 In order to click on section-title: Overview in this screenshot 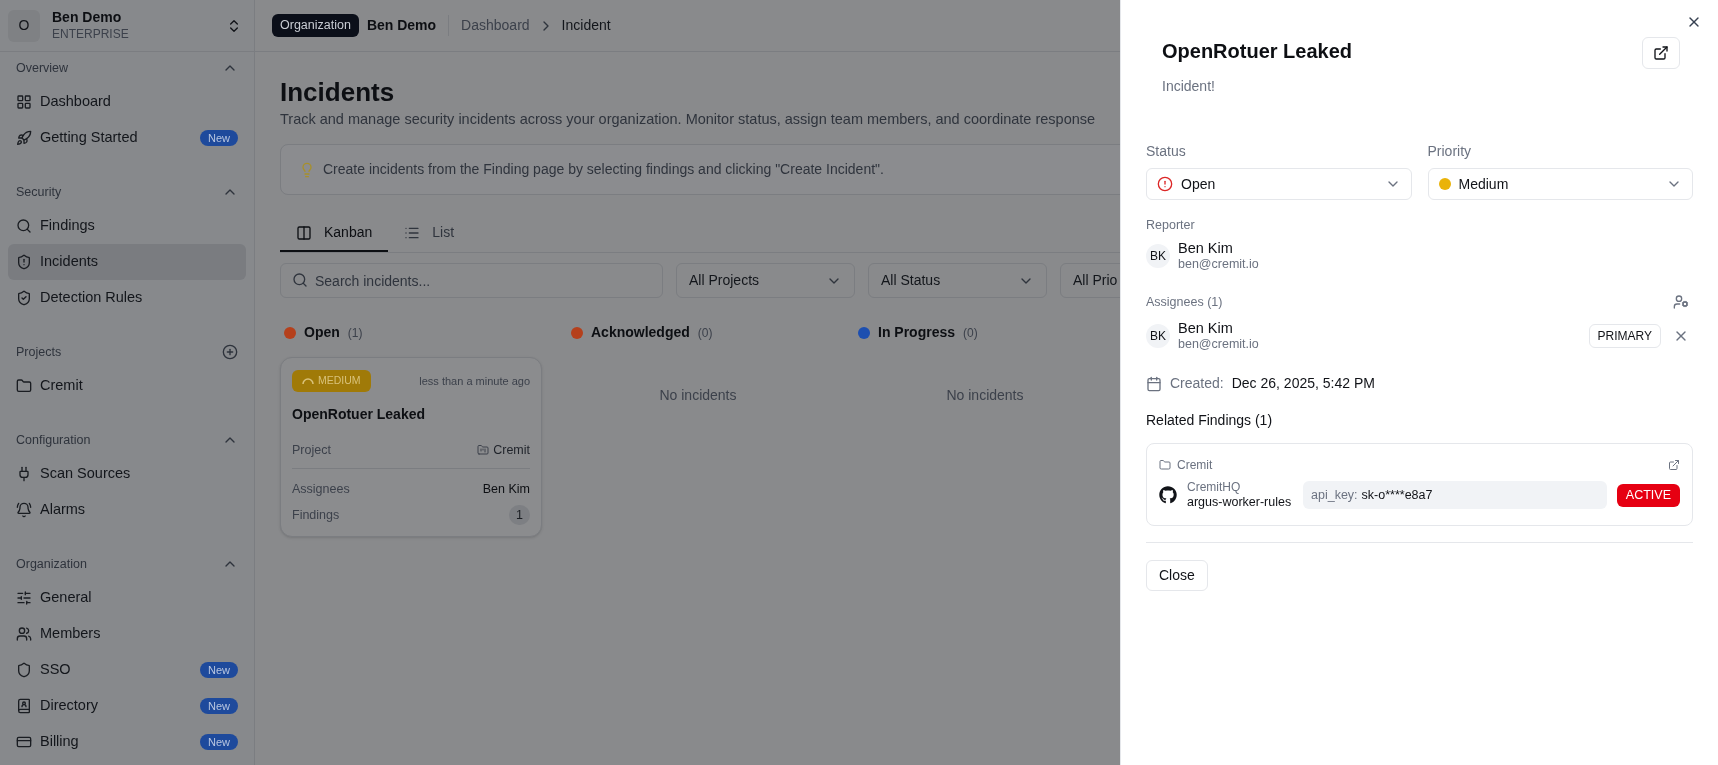, I will do `click(42, 68)`.